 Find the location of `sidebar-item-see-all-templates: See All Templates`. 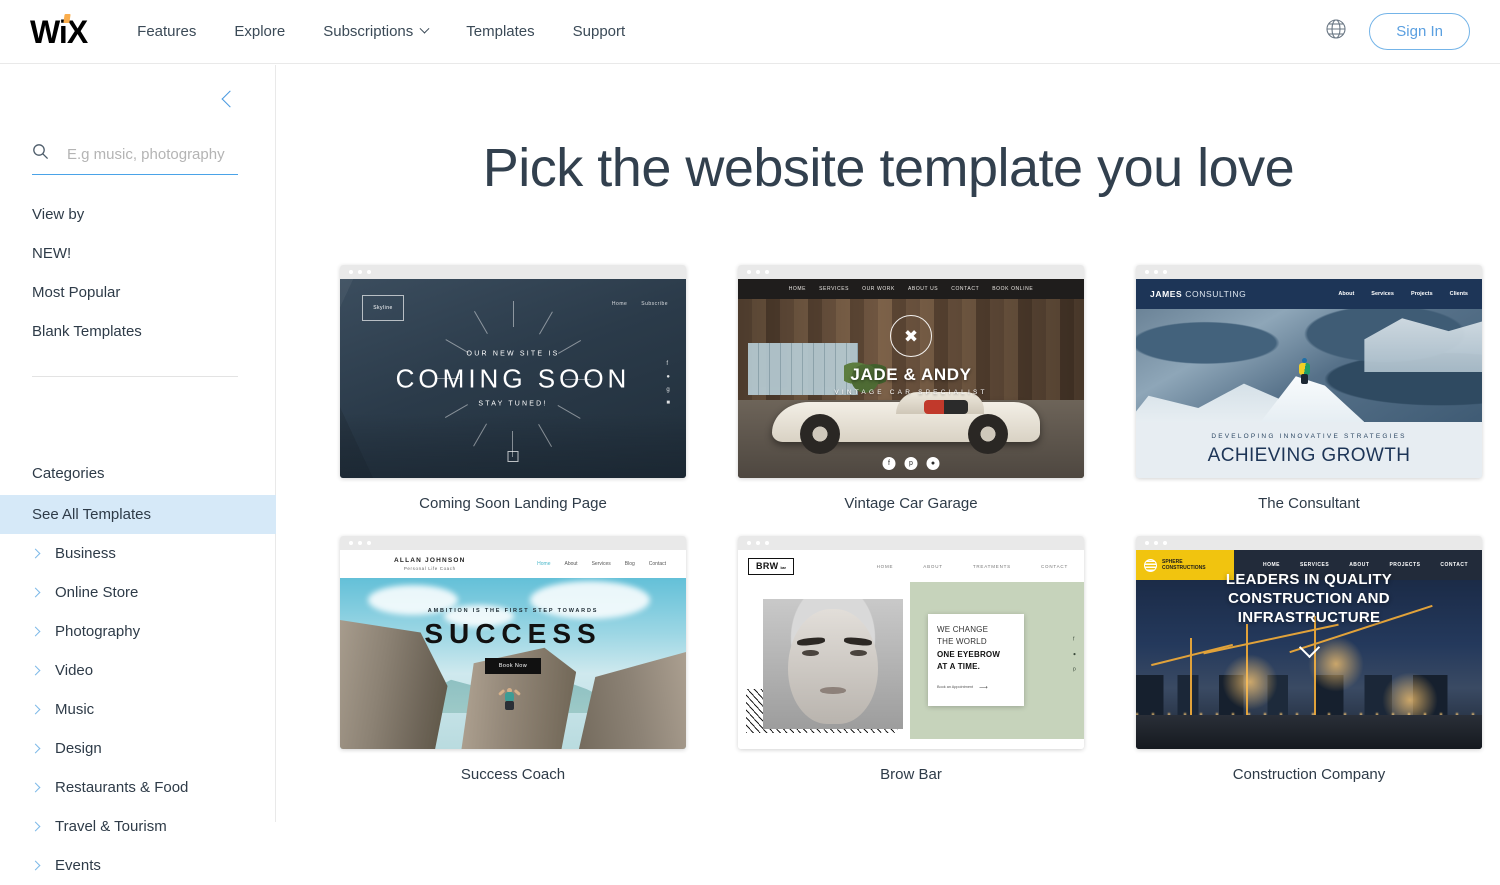

sidebar-item-see-all-templates: See All Templates is located at coordinates (138, 514).